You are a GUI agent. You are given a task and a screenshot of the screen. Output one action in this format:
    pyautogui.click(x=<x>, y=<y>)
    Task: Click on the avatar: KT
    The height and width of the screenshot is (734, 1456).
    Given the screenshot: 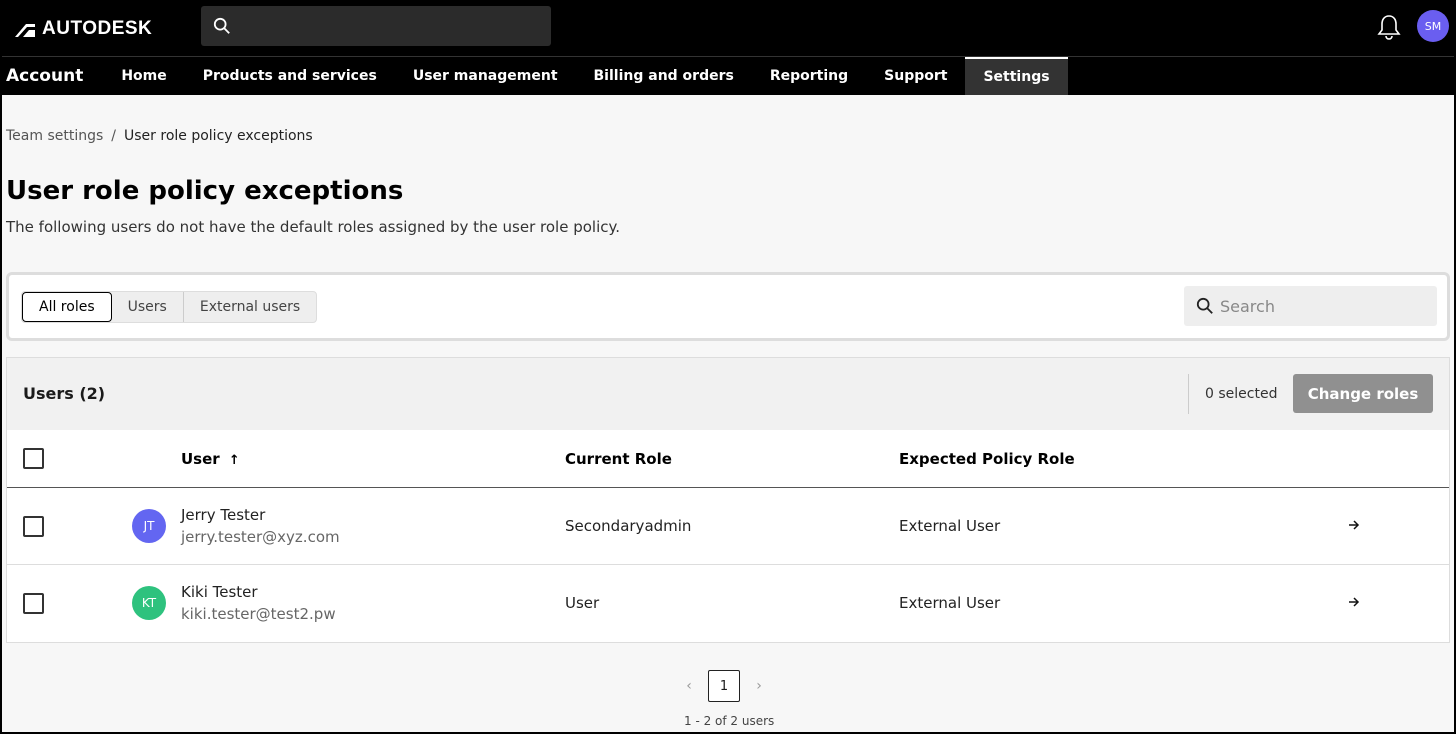 What is the action you would take?
    pyautogui.click(x=149, y=603)
    